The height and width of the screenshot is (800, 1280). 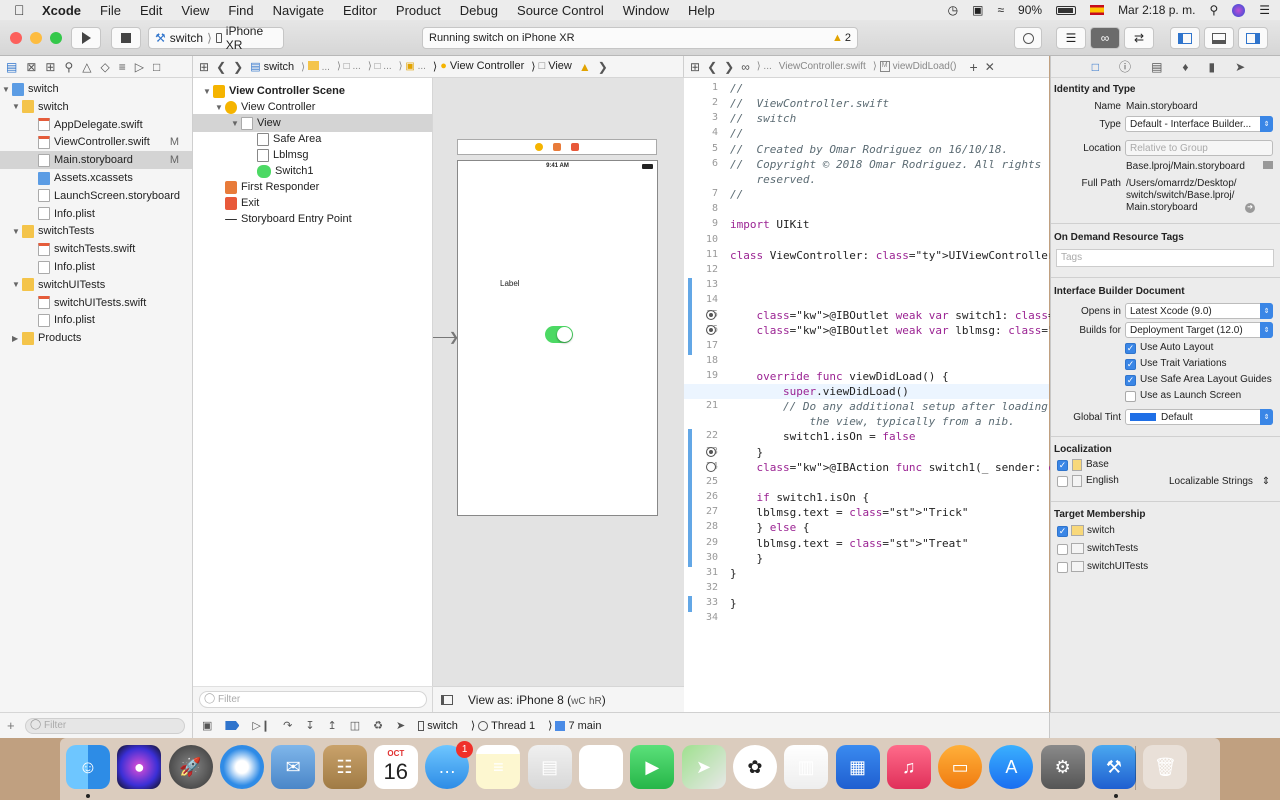 I want to click on navigator-item: Main.storyboard M, so click(x=96, y=160).